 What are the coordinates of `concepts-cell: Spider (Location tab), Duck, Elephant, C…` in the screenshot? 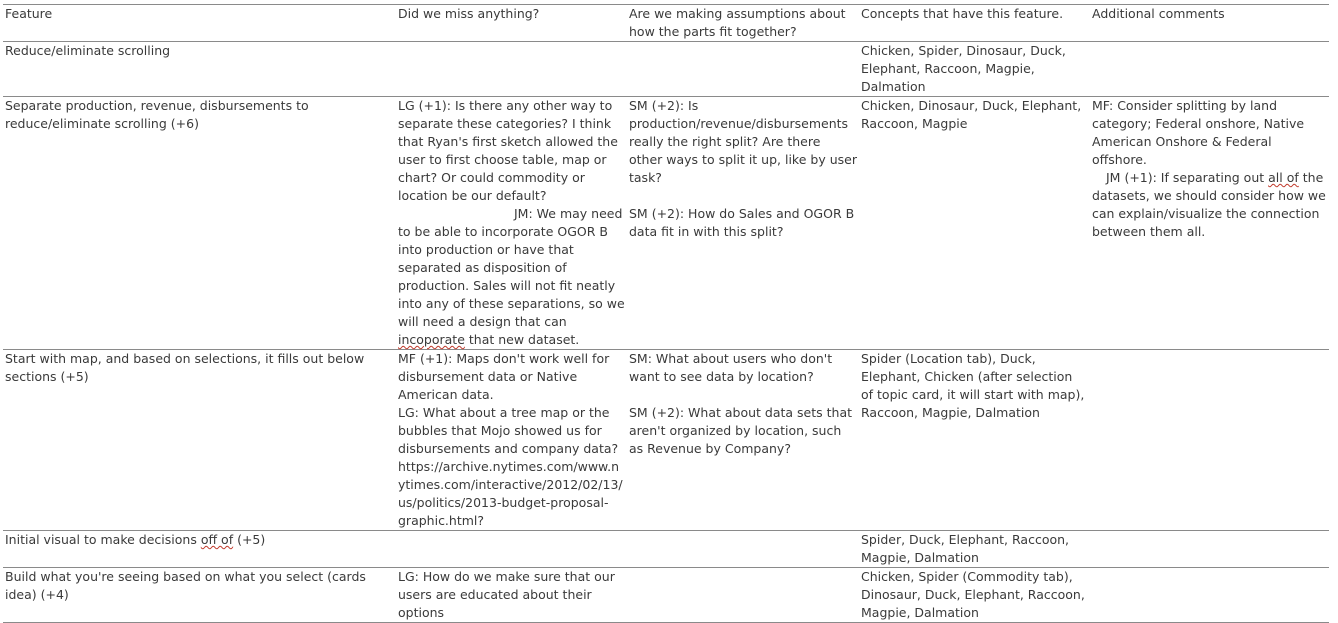 It's located at (975, 385).